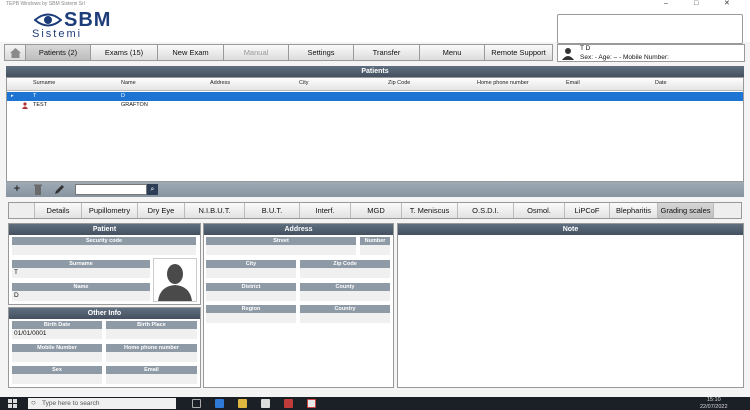 This screenshot has height=410, width=750. I want to click on other-info-title: Other Info, so click(104, 313).